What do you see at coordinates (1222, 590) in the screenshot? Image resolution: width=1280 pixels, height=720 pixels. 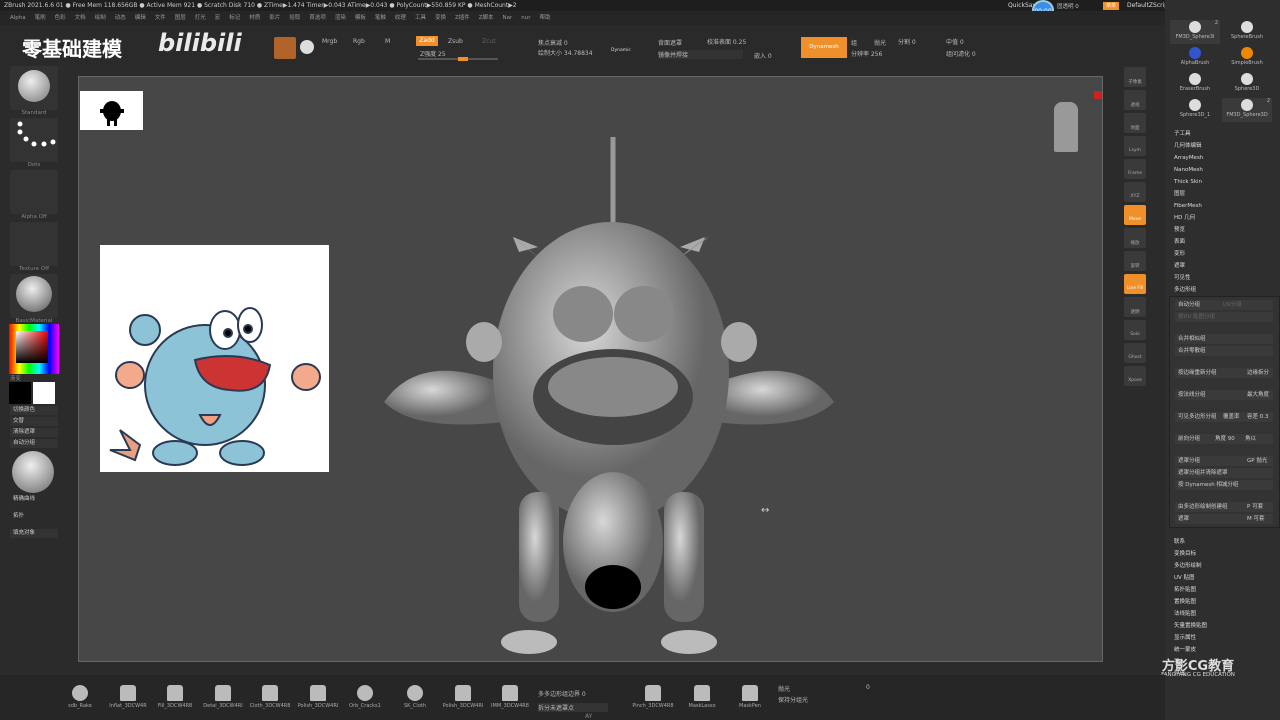 I see `menu-4: 拓扑贴图` at bounding box center [1222, 590].